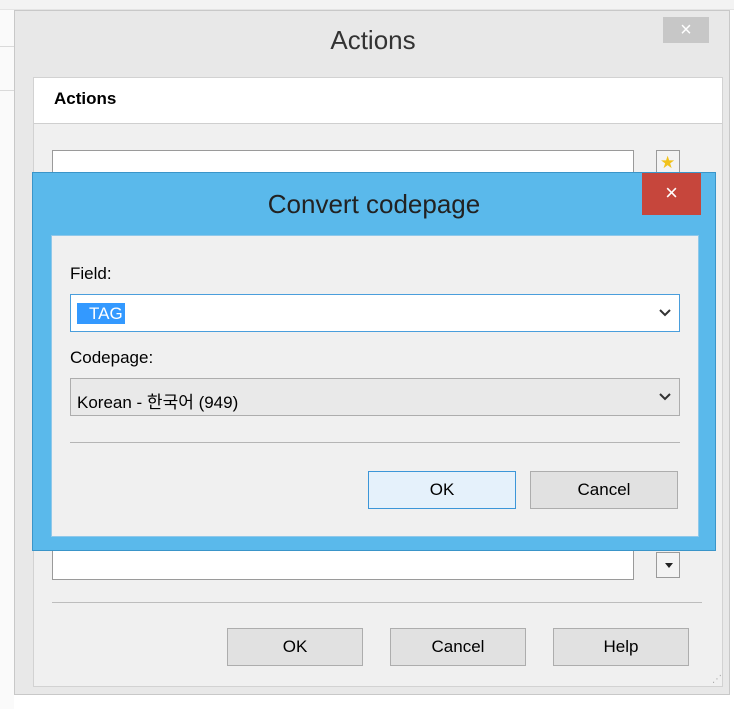  I want to click on field-combobox-value-wrap: TAG, so click(101, 313).